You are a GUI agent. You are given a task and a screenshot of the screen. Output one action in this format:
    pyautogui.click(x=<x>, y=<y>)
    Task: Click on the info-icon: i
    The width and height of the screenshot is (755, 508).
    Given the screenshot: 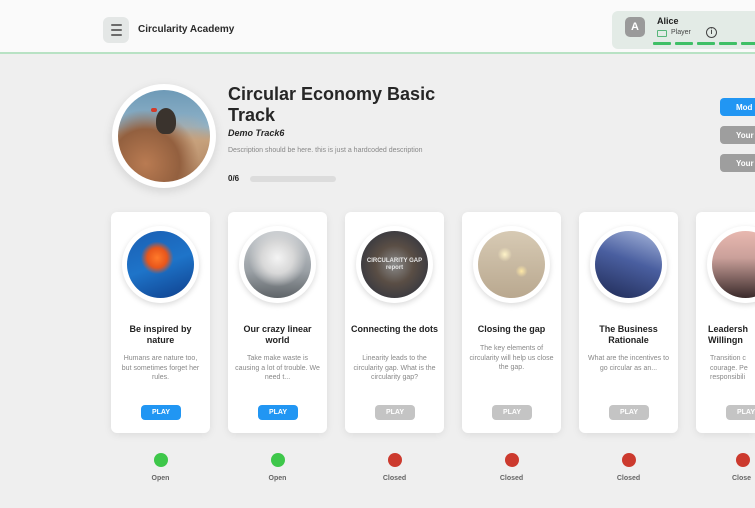 What is the action you would take?
    pyautogui.click(x=711, y=32)
    